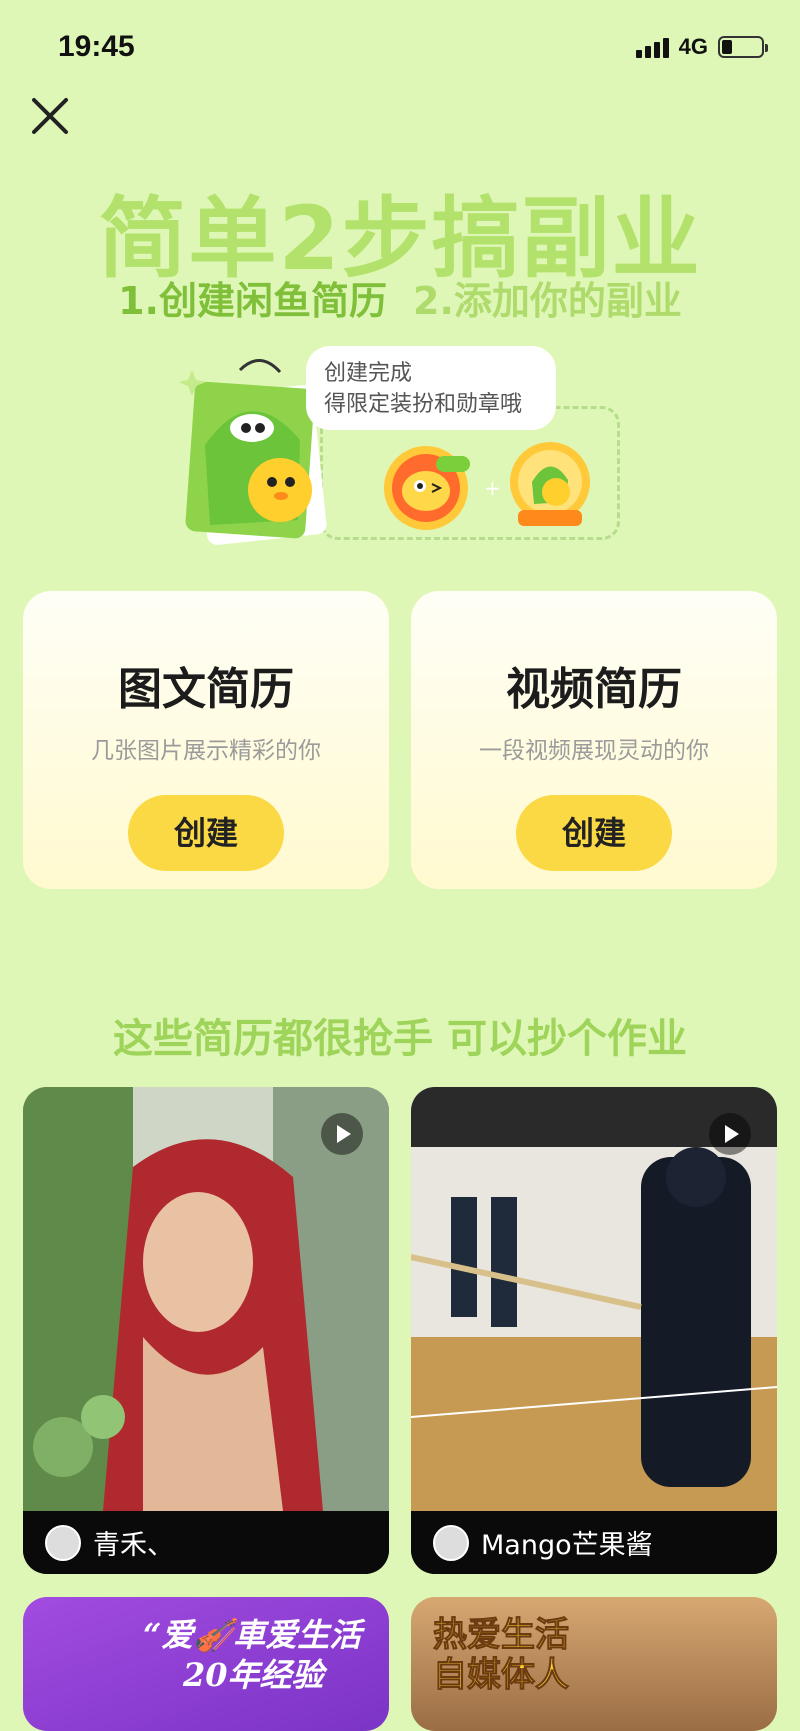 The image size is (800, 1731). I want to click on promo-line-1: “爱🎻車爱生活, so click(252, 1635).